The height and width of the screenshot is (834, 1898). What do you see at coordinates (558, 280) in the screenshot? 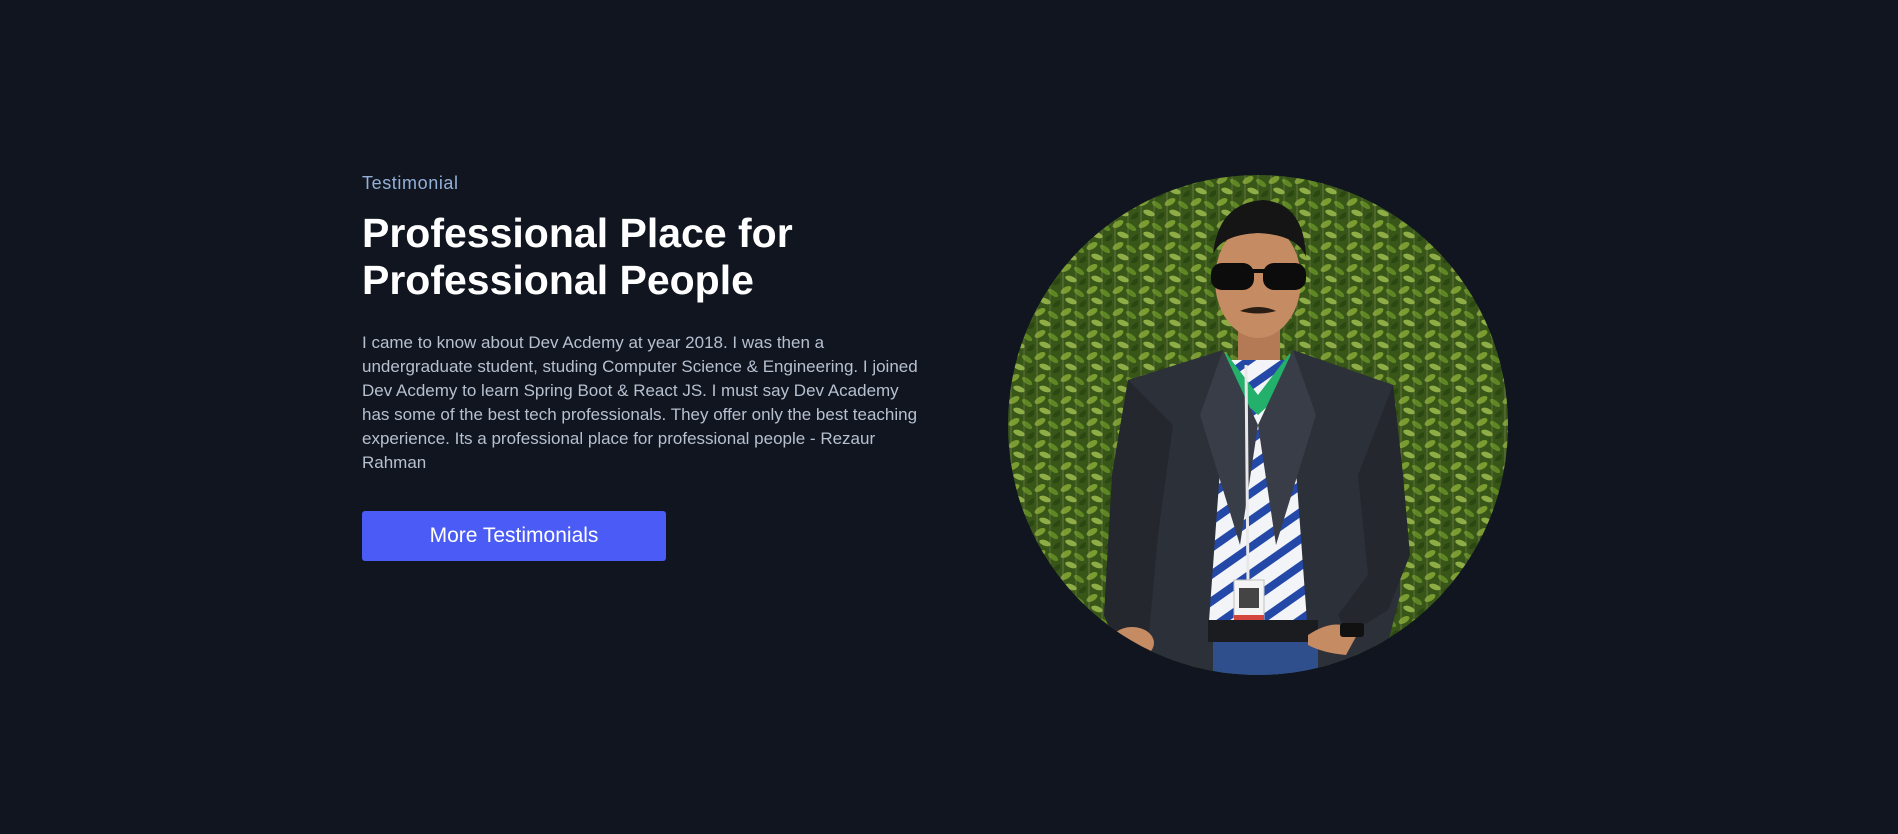
I see `section-title-line-2: Professional People` at bounding box center [558, 280].